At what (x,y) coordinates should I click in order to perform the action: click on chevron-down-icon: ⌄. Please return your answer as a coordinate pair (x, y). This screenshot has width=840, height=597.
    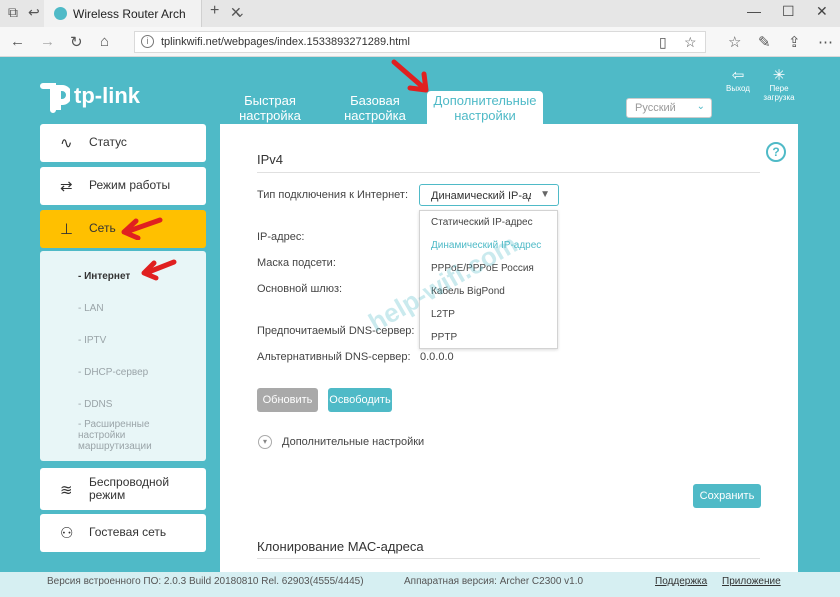
    Looking at the image, I should click on (700, 106).